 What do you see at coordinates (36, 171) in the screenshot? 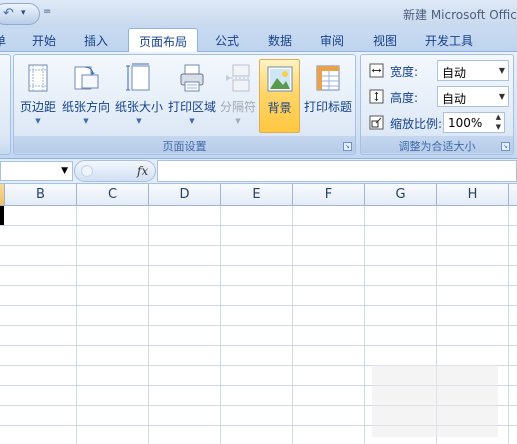
I see `name-box: ▼` at bounding box center [36, 171].